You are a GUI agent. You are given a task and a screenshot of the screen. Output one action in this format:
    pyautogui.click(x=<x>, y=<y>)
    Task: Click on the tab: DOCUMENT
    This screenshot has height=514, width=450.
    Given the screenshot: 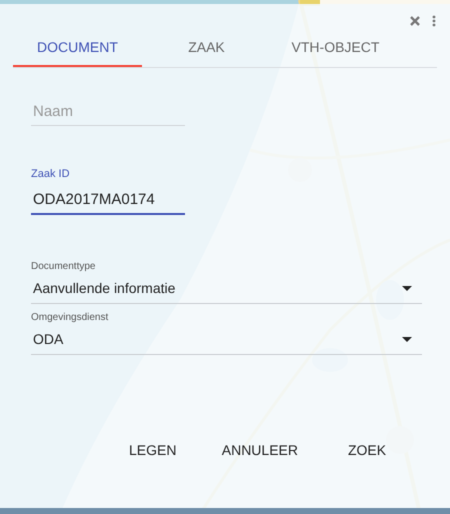 What is the action you would take?
    pyautogui.click(x=77, y=48)
    